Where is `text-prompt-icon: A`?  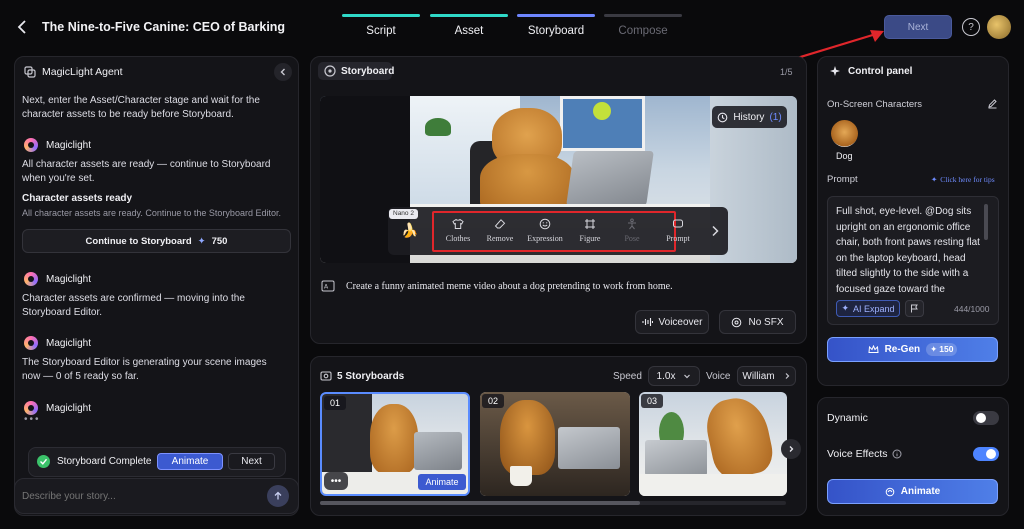 text-prompt-icon: A is located at coordinates (328, 286).